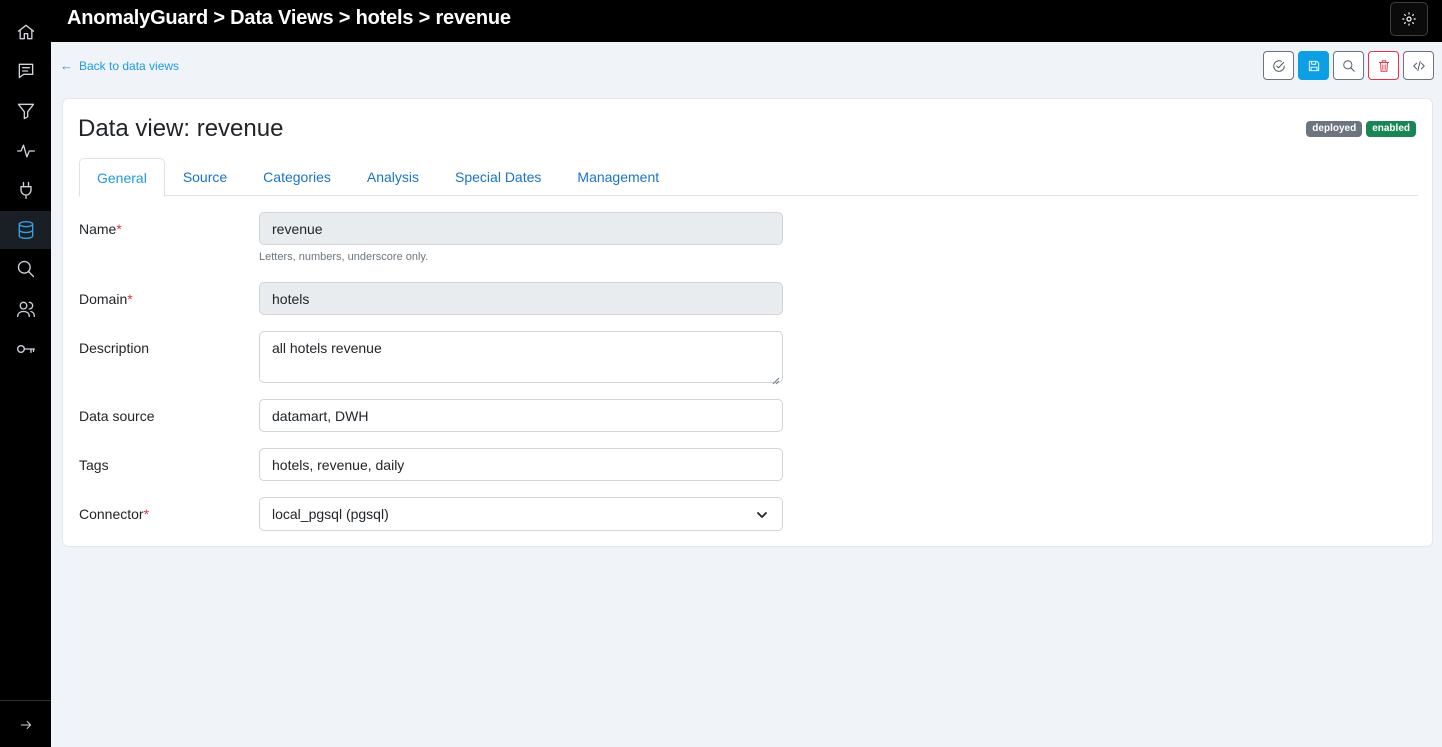  I want to click on resize-grip-icon, so click(776, 378).